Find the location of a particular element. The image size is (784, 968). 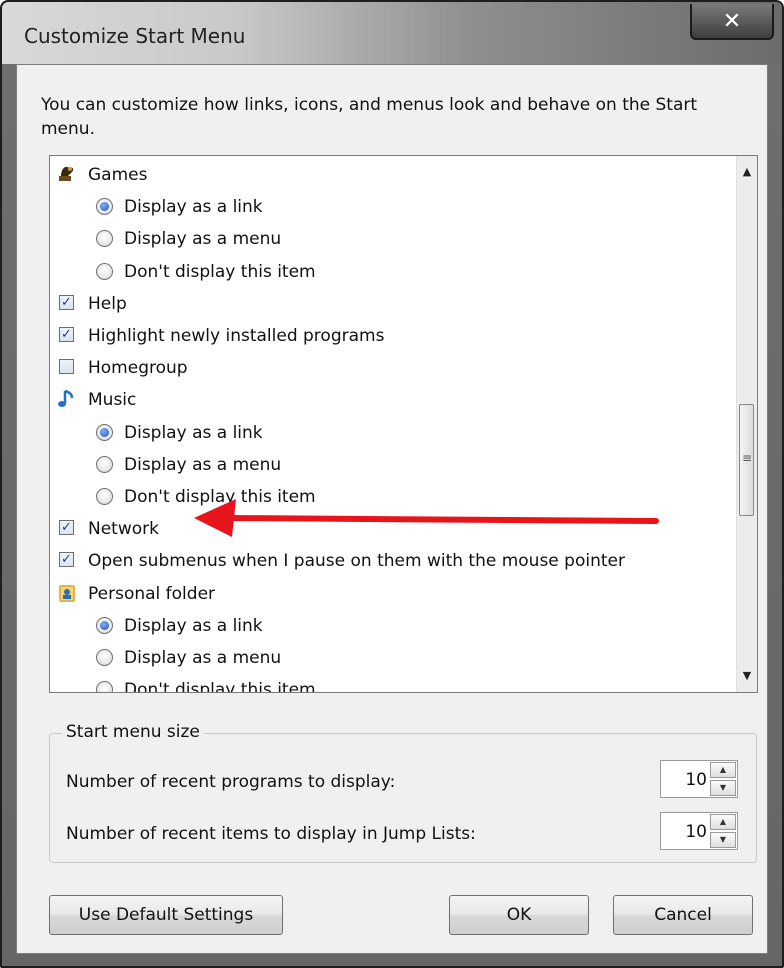

option-label: Homegroup is located at coordinates (138, 368).